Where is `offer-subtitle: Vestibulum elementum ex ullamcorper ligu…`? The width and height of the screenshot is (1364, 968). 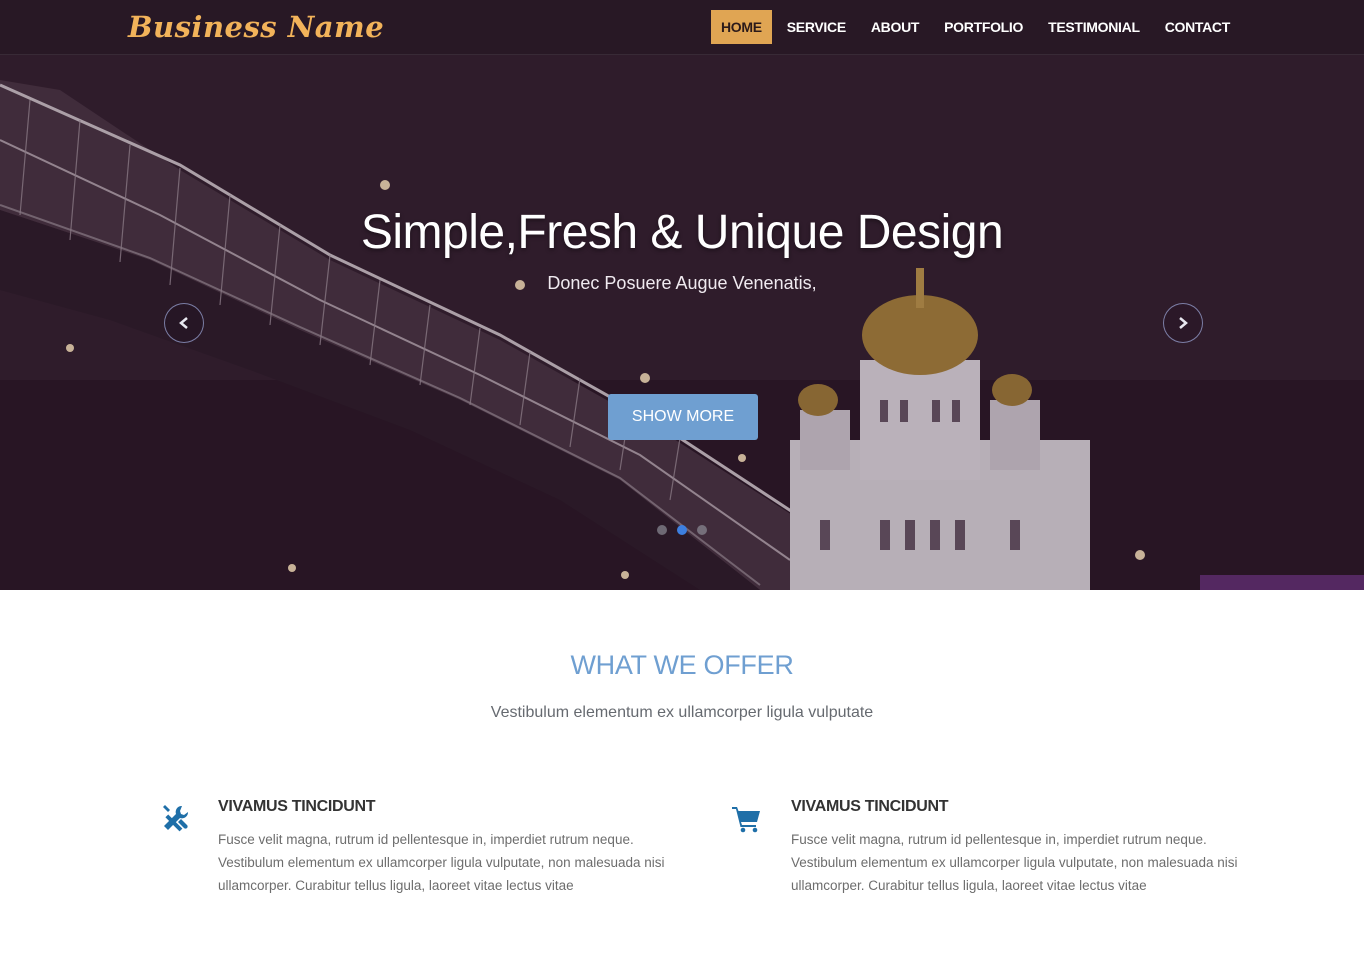 offer-subtitle: Vestibulum elementum ex ullamcorper ligu… is located at coordinates (682, 712).